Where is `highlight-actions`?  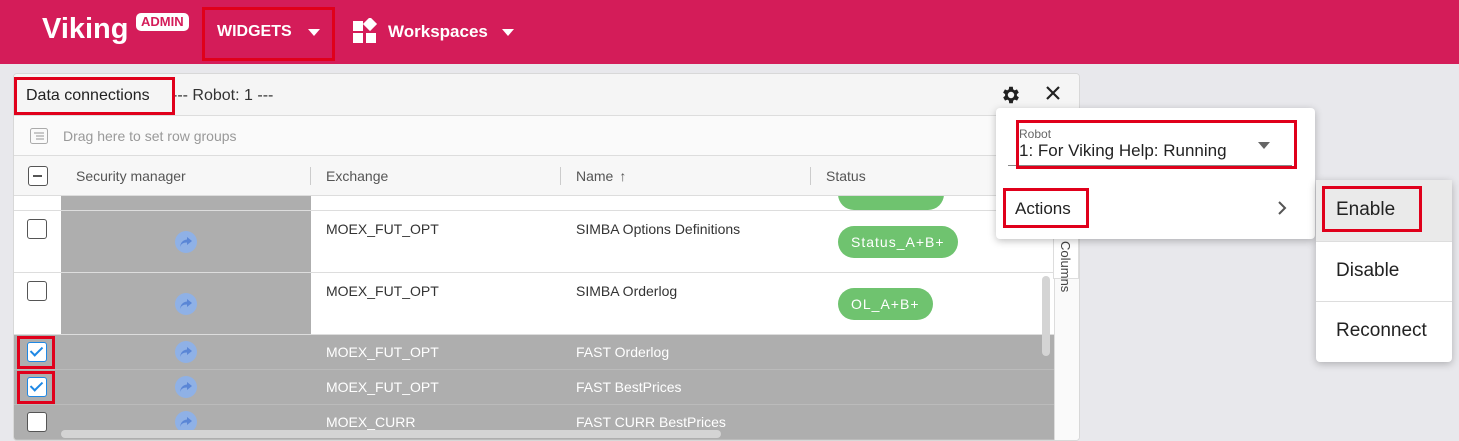 highlight-actions is located at coordinates (1046, 208).